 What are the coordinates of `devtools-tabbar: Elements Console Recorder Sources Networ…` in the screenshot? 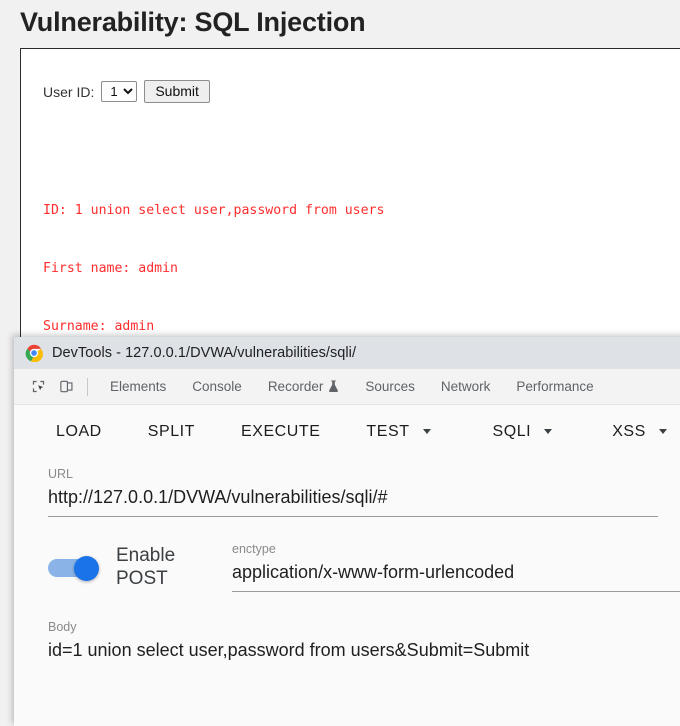 It's located at (347, 387).